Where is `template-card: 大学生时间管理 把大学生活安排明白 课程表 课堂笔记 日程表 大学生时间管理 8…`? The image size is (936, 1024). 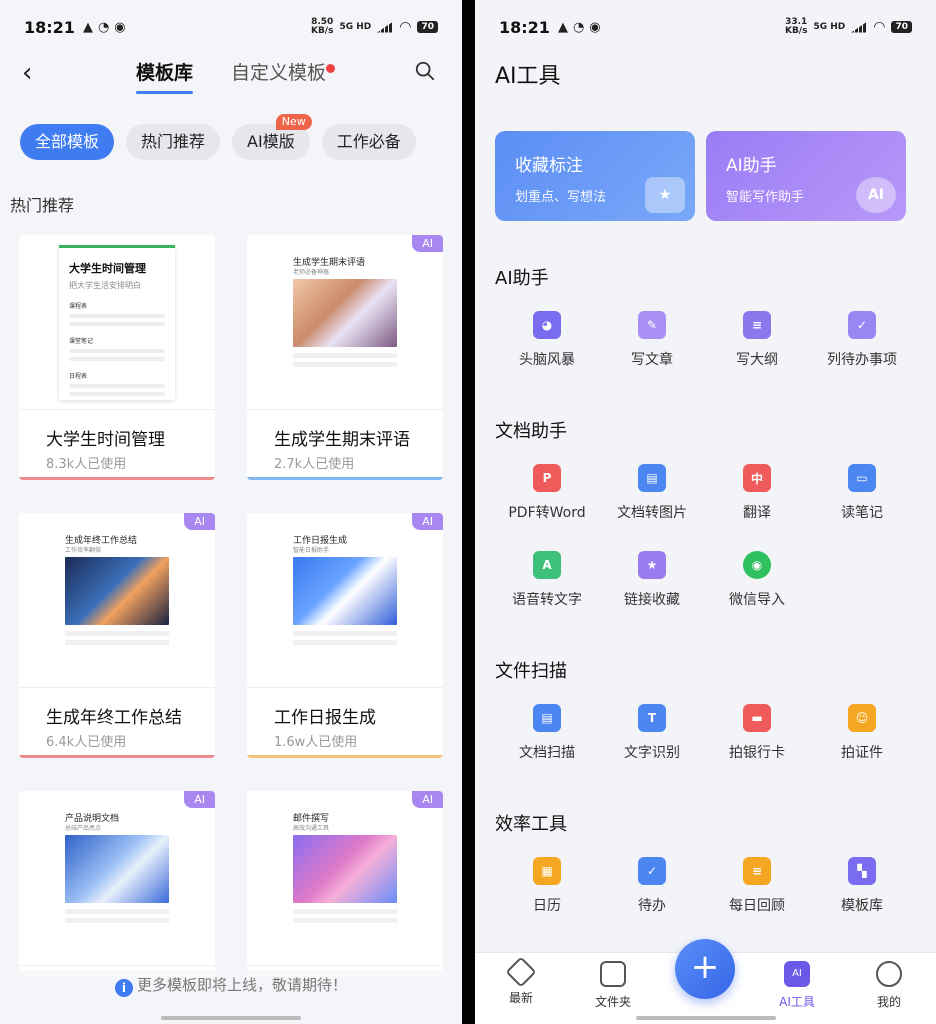
template-card: 大学生时间管理 把大学生活安排明白 课程表 课堂笔记 日程表 大学生时间管理 8… is located at coordinates (117, 357).